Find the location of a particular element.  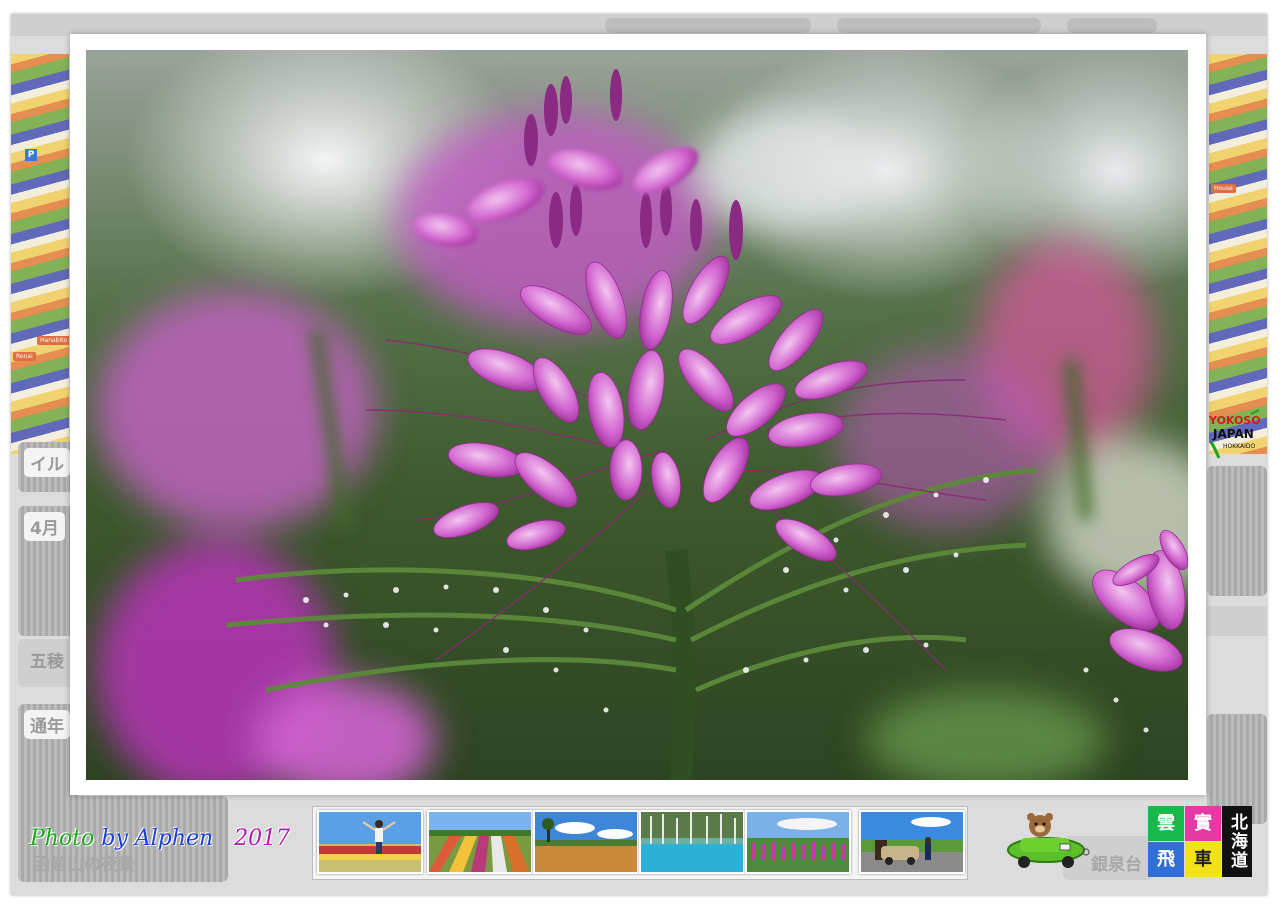

background-topbar is located at coordinates (639, 25).